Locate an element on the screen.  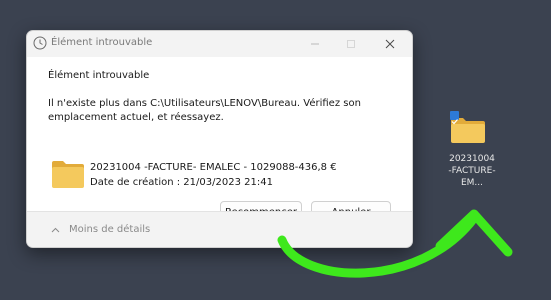
maximize-icon is located at coordinates (351, 44).